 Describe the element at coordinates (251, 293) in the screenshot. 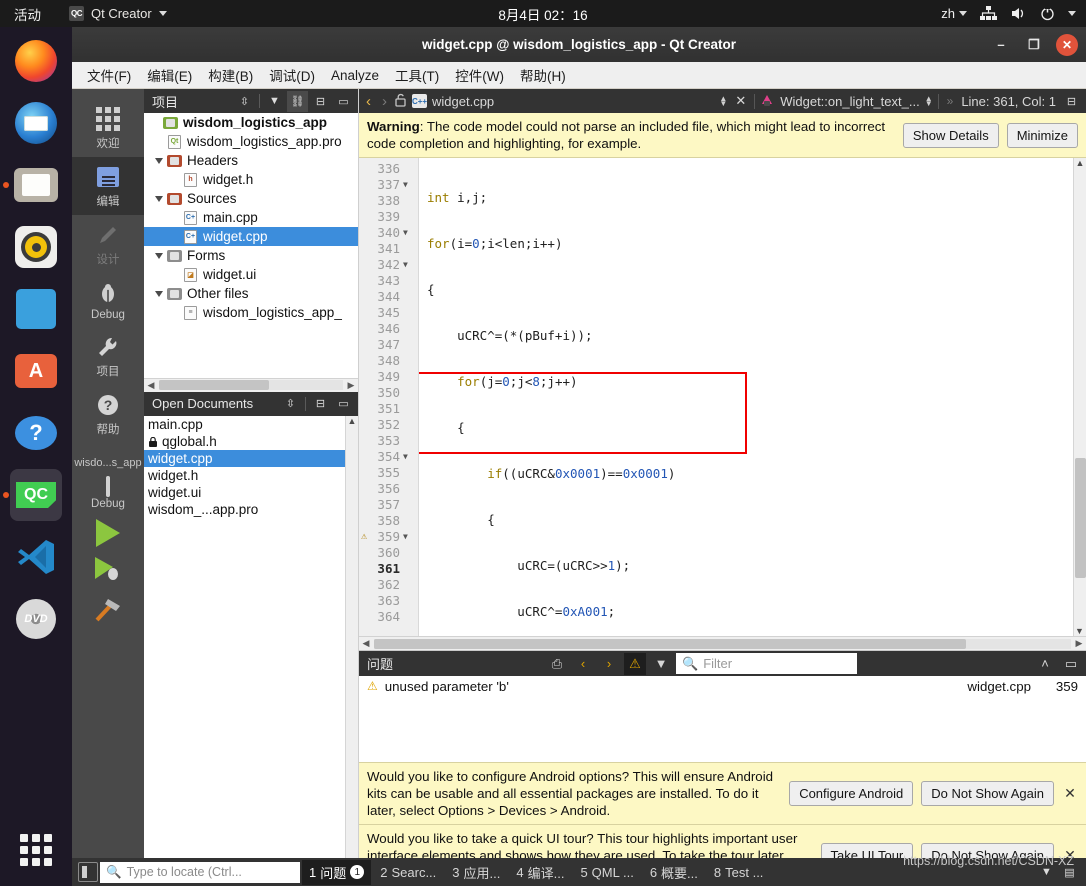

I see `tree-item-other-files: Other files` at that location.